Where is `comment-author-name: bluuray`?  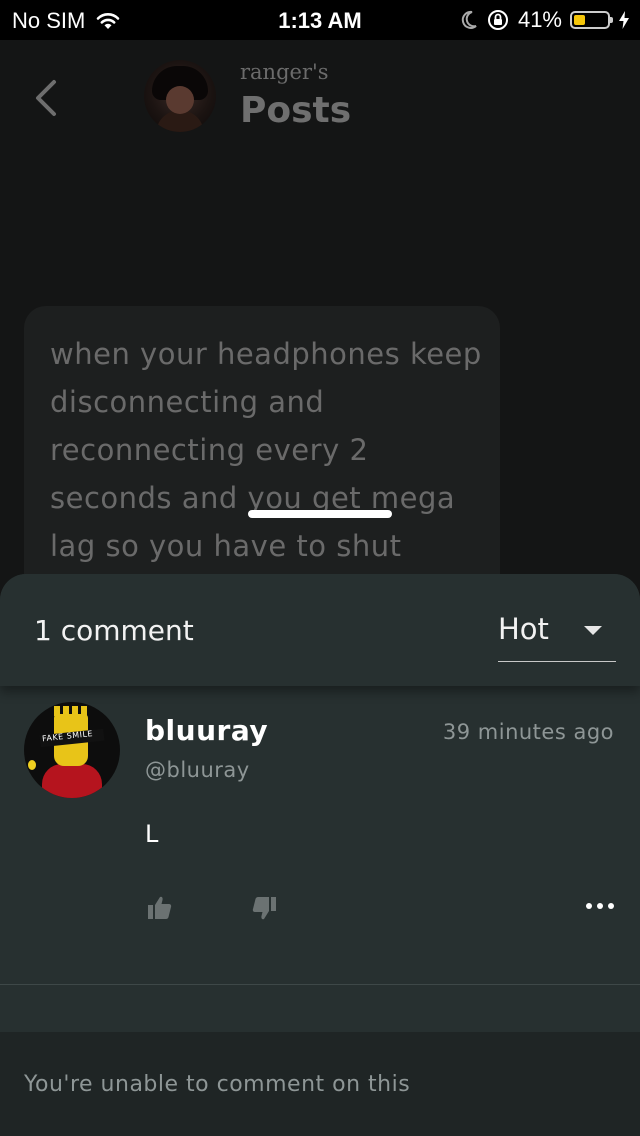 comment-author-name: bluuray is located at coordinates (206, 730).